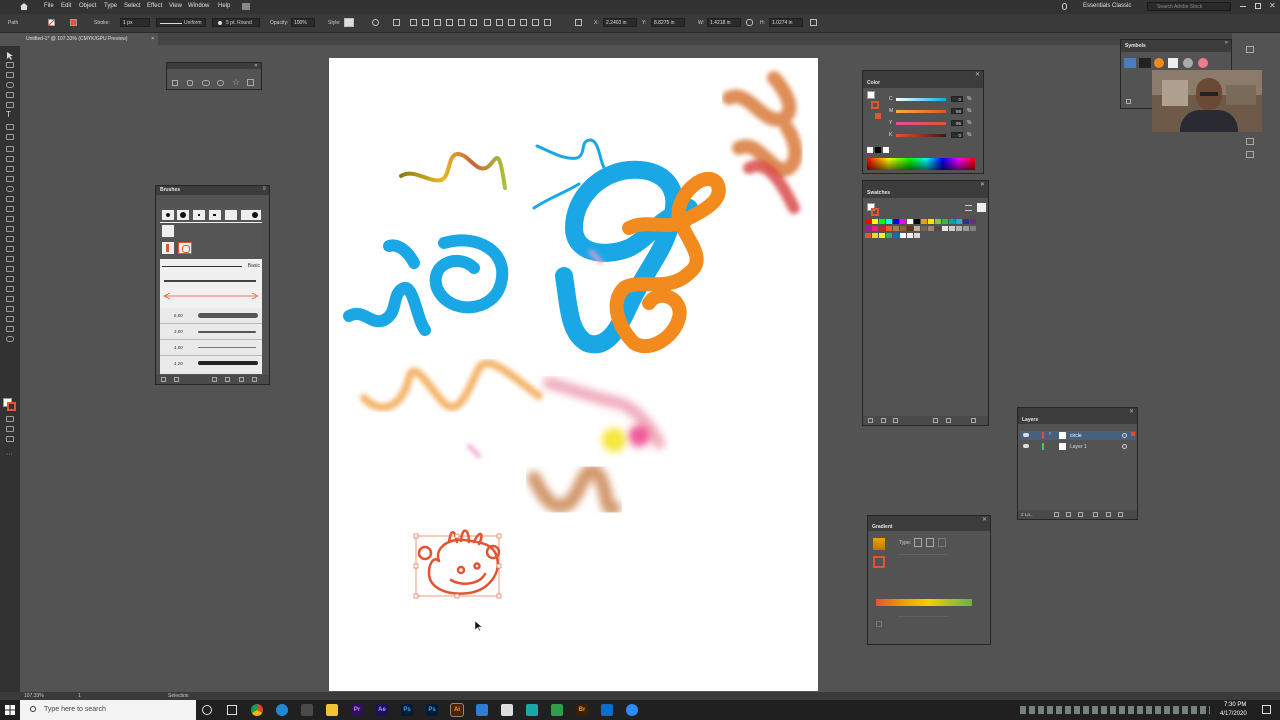 The image size is (1280, 720). I want to click on eraser-tool-icon, so click(10, 179).